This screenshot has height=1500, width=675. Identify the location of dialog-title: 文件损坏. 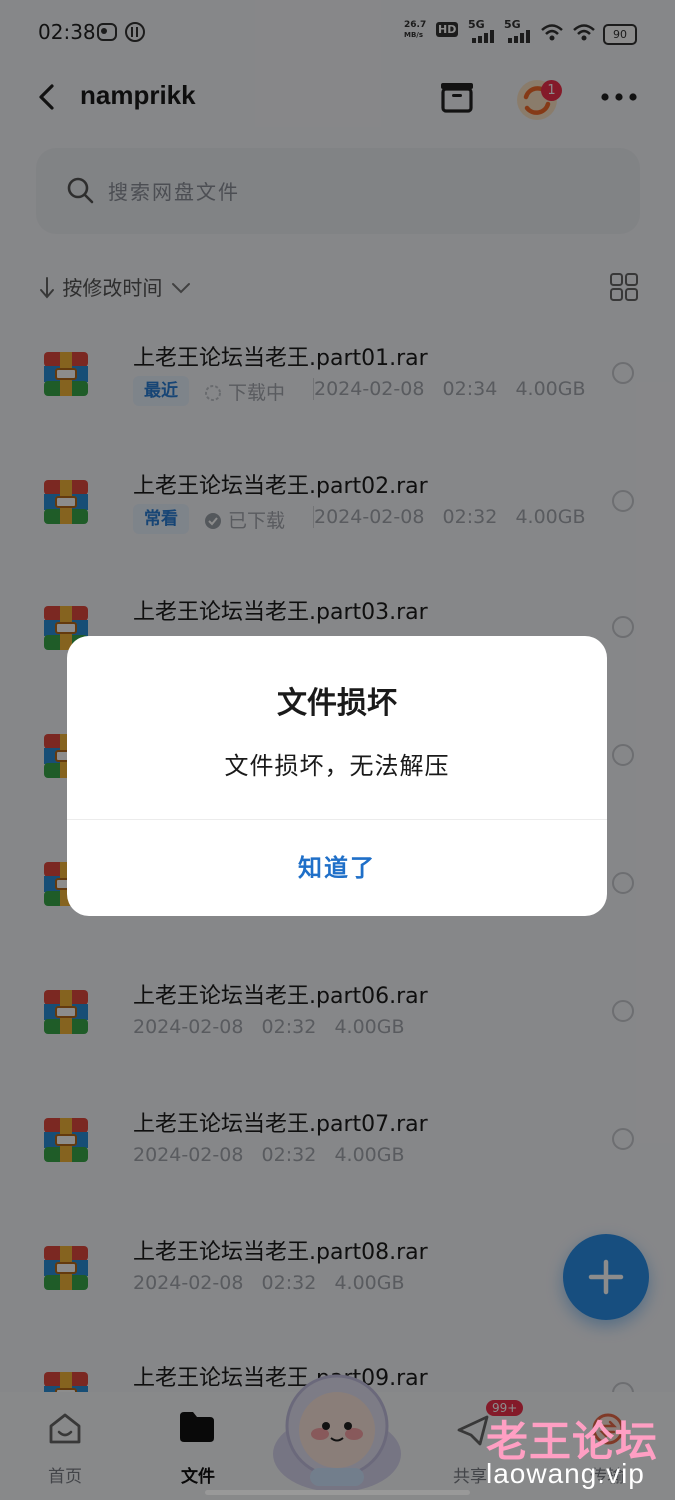
(337, 703).